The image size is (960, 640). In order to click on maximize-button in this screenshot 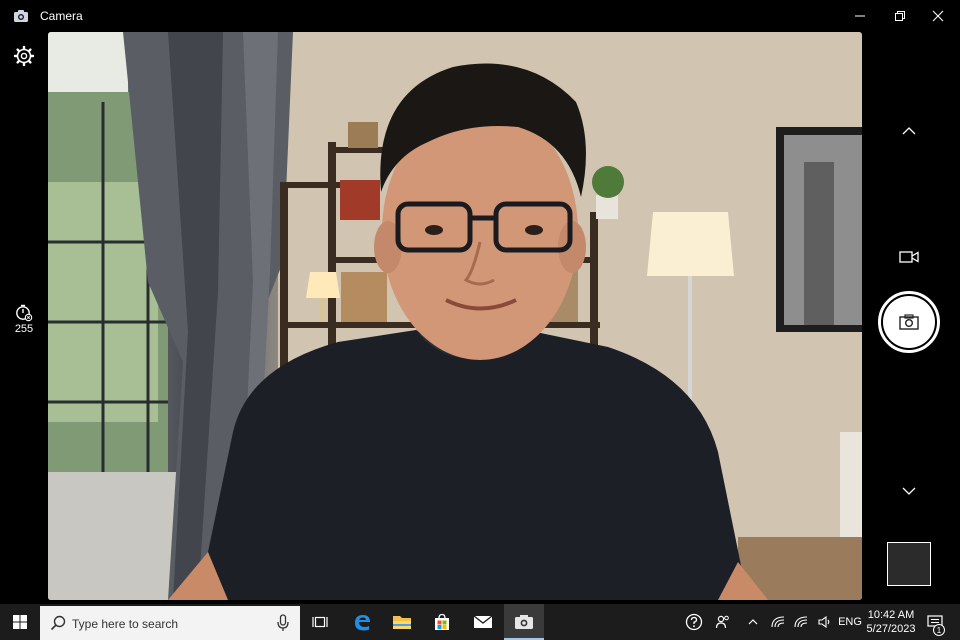, I will do `click(900, 16)`.